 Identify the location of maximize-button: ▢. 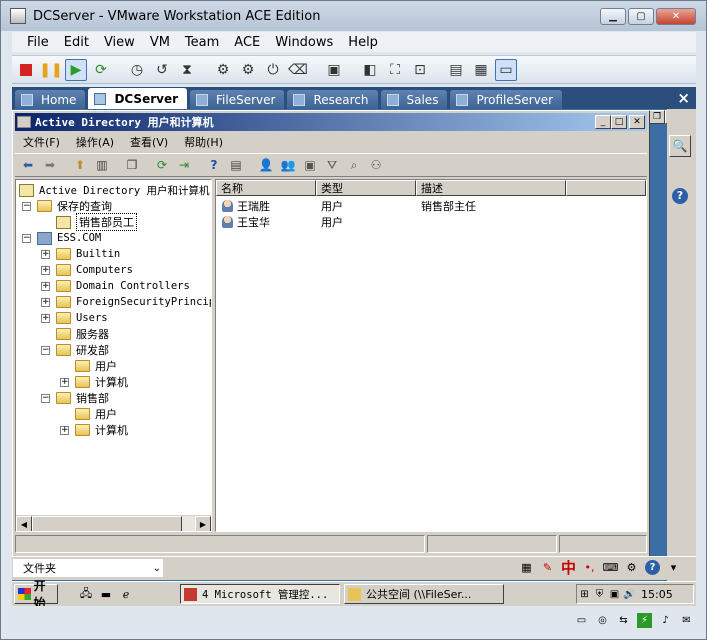
(641, 16).